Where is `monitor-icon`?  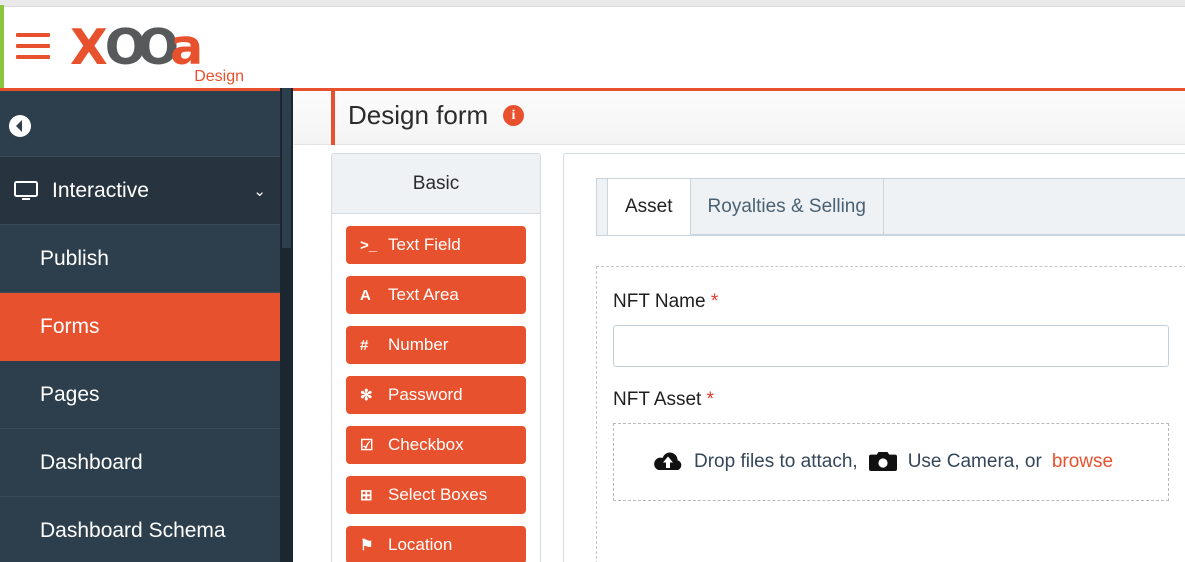
monitor-icon is located at coordinates (31, 190).